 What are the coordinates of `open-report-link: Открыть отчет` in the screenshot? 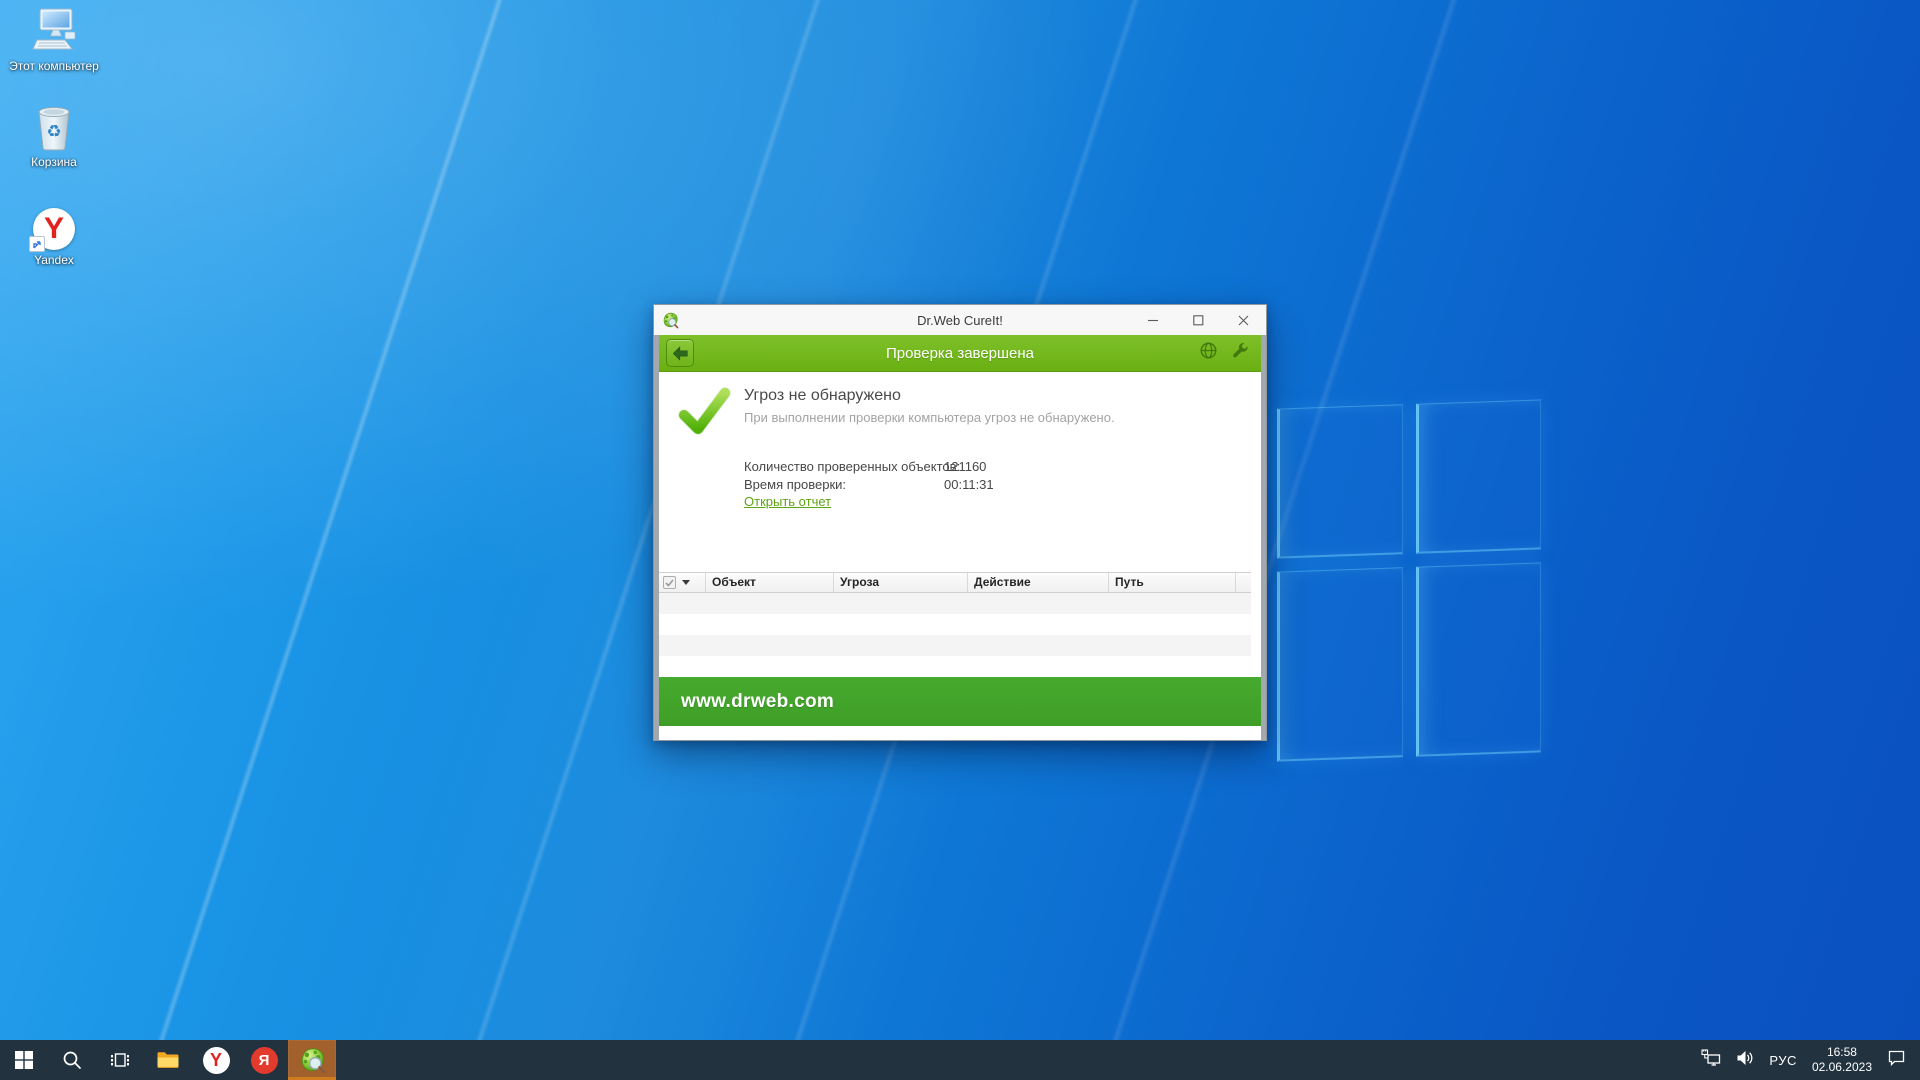 It's located at (787, 501).